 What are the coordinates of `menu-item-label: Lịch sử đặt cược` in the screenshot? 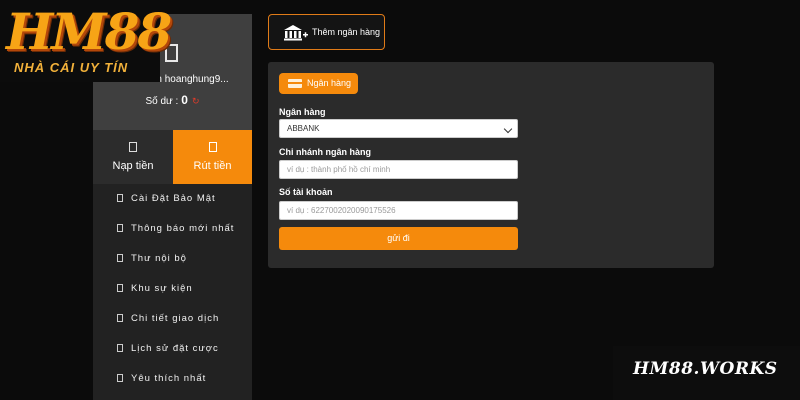 It's located at (175, 348).